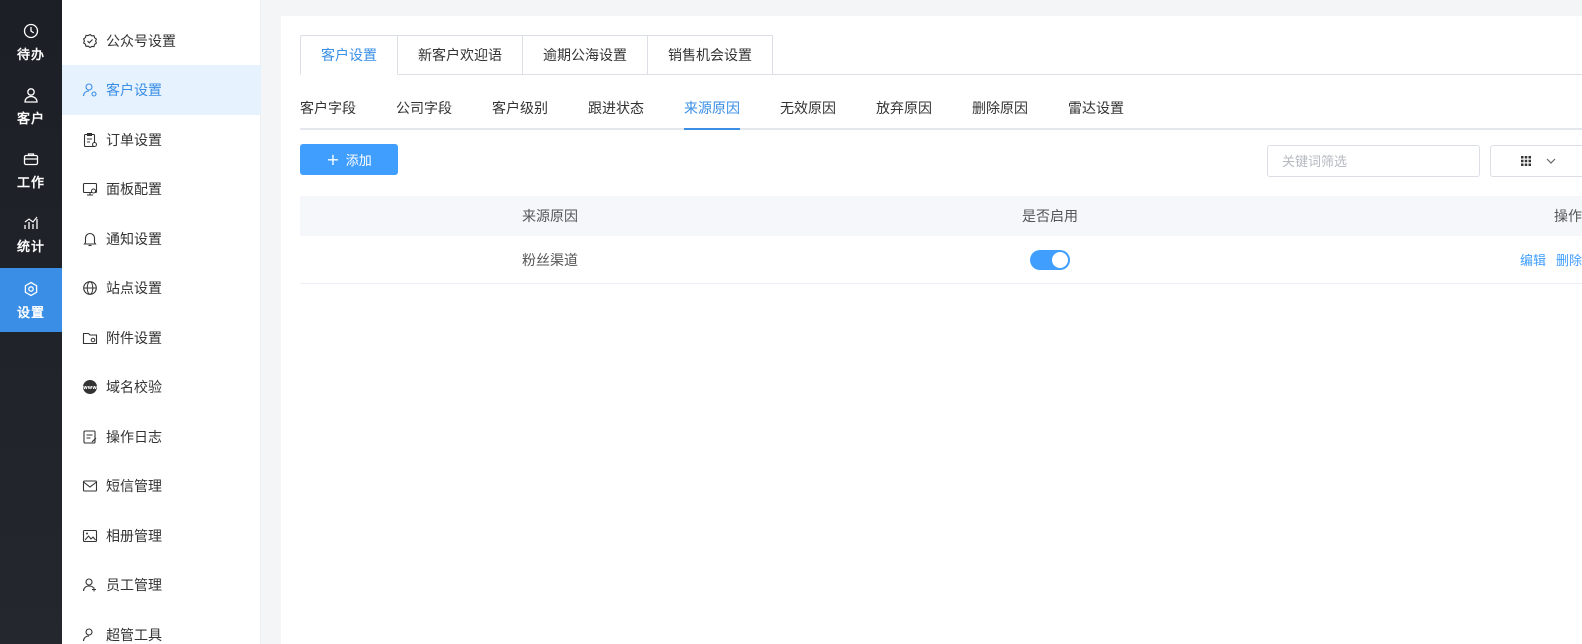 The width and height of the screenshot is (1582, 644). I want to click on subtab-customer-fields: 客户字段, so click(328, 113).